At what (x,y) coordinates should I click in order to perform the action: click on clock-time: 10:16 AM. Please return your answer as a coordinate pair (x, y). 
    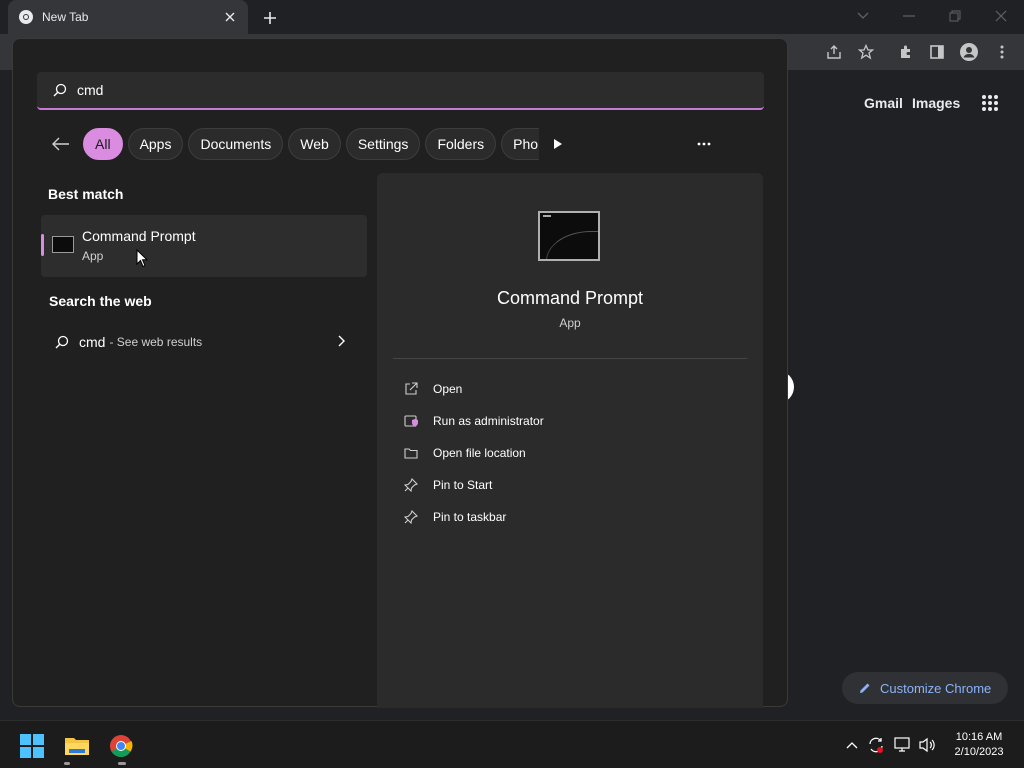
    Looking at the image, I should click on (979, 737).